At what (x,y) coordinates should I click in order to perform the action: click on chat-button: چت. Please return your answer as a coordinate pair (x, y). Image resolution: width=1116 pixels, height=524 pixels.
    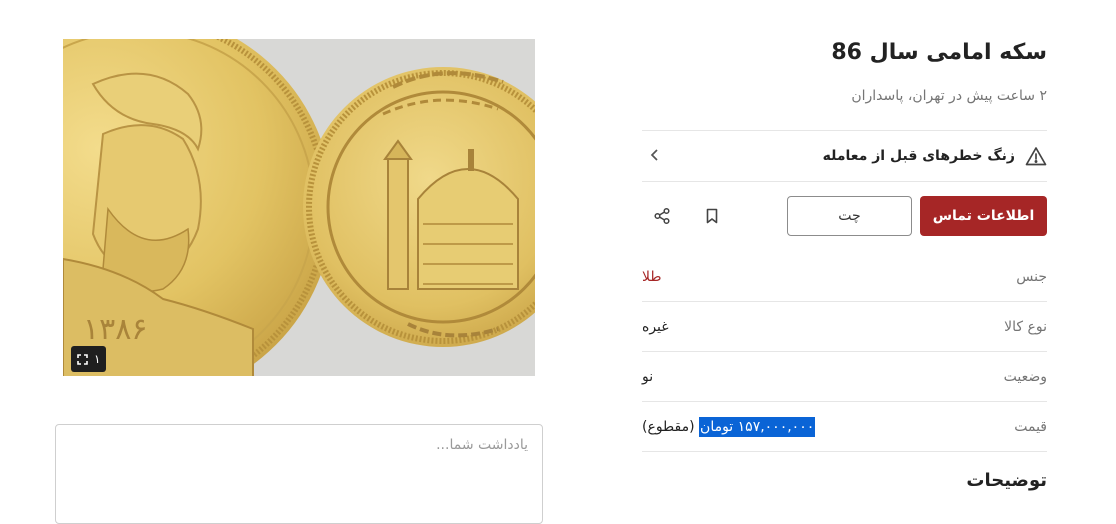
    Looking at the image, I should click on (849, 216).